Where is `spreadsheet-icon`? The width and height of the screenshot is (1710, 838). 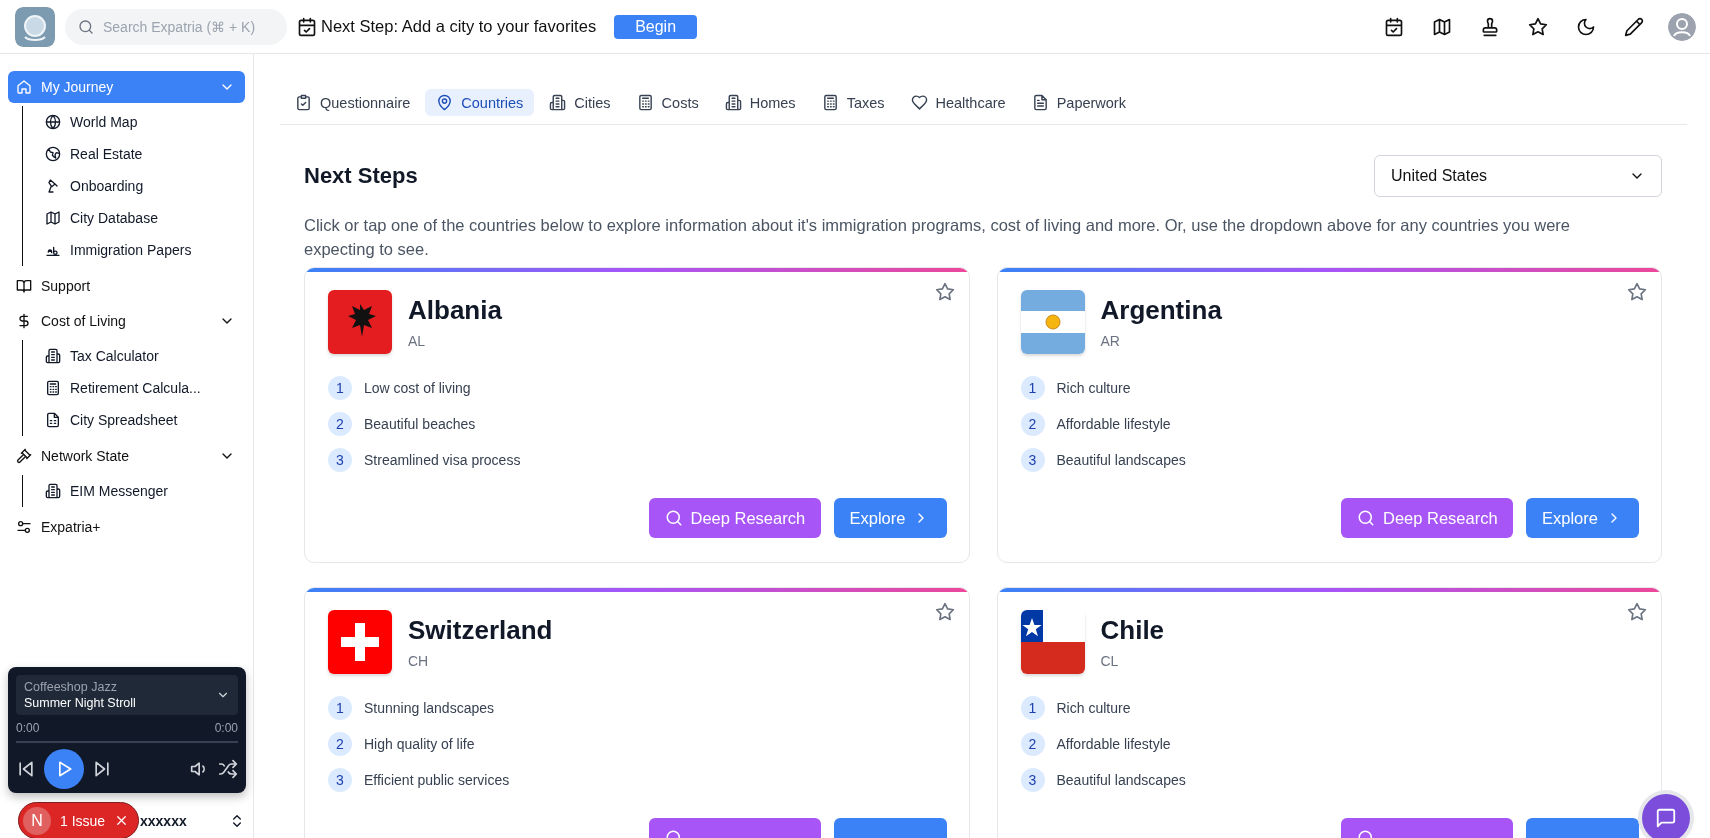
spreadsheet-icon is located at coordinates (53, 420).